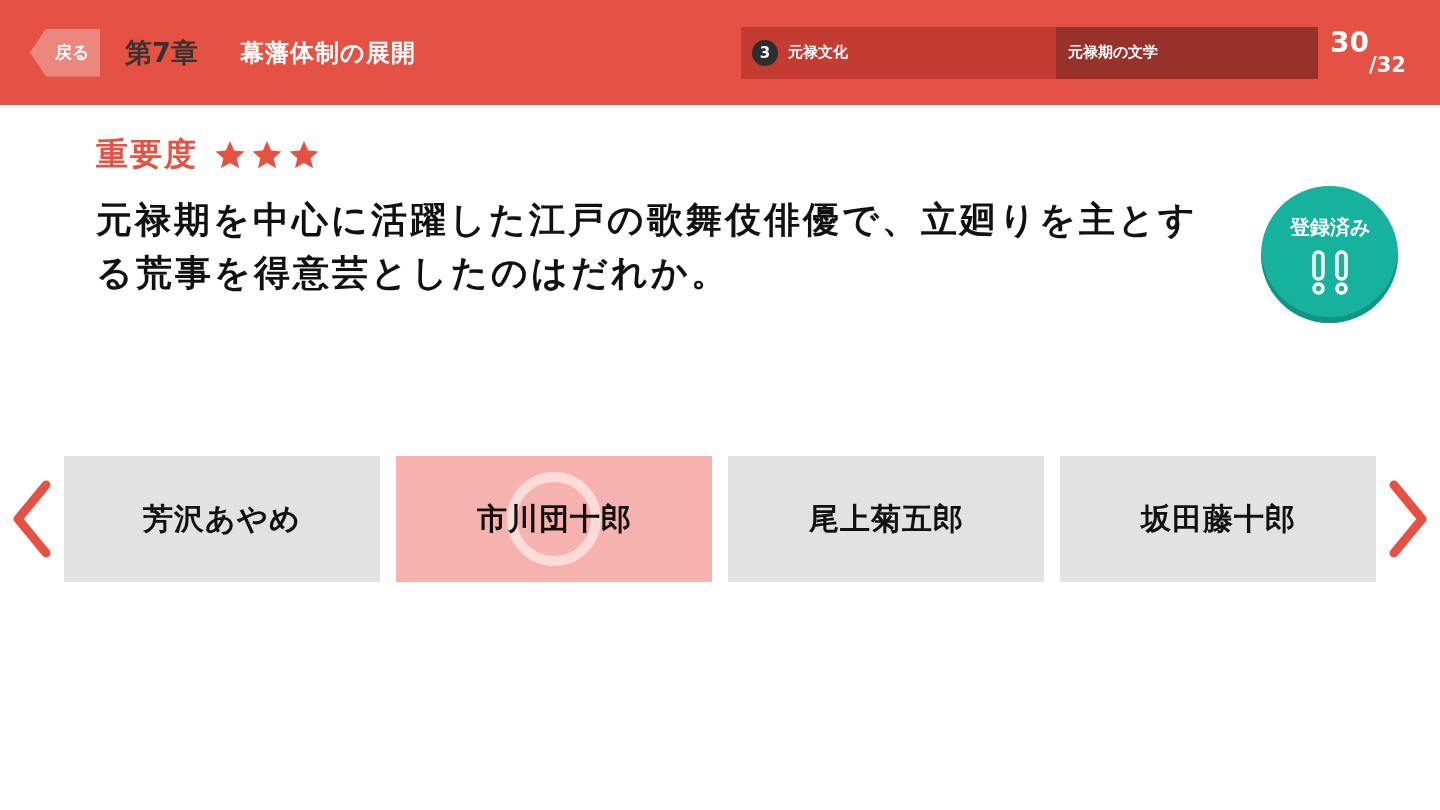 Image resolution: width=1440 pixels, height=810 pixels. Describe the element at coordinates (327, 53) in the screenshot. I see `chapter-title: 幕藩体制の展開` at that location.